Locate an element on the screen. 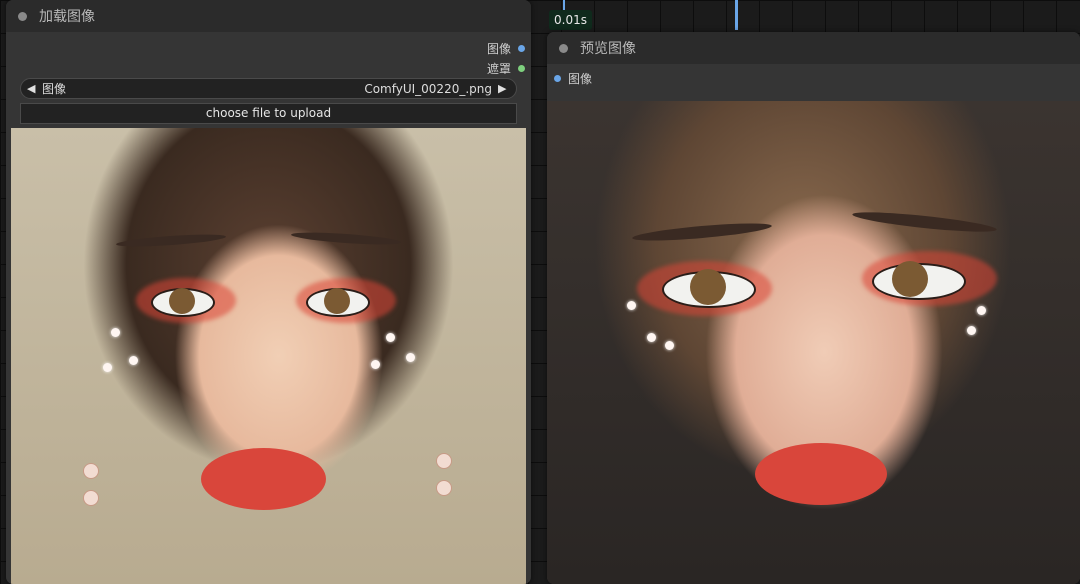 This screenshot has width=1080, height=584. output-mask: 遮罩 is located at coordinates (506, 68).